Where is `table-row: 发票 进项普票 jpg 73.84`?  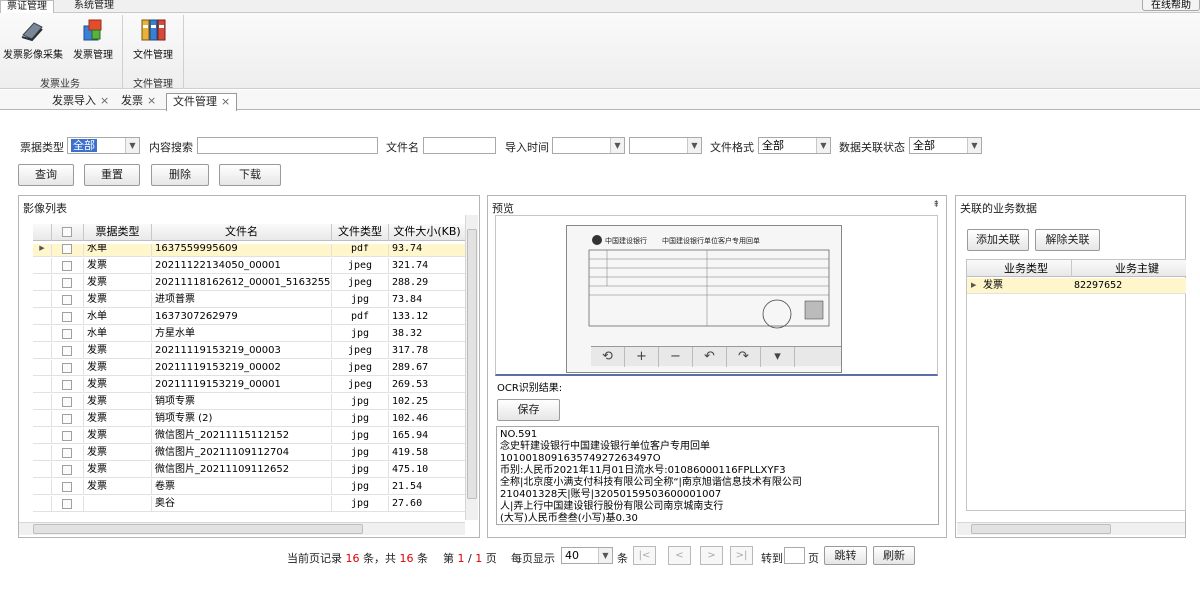 table-row: 发票 进项普票 jpg 73.84 is located at coordinates (249, 300).